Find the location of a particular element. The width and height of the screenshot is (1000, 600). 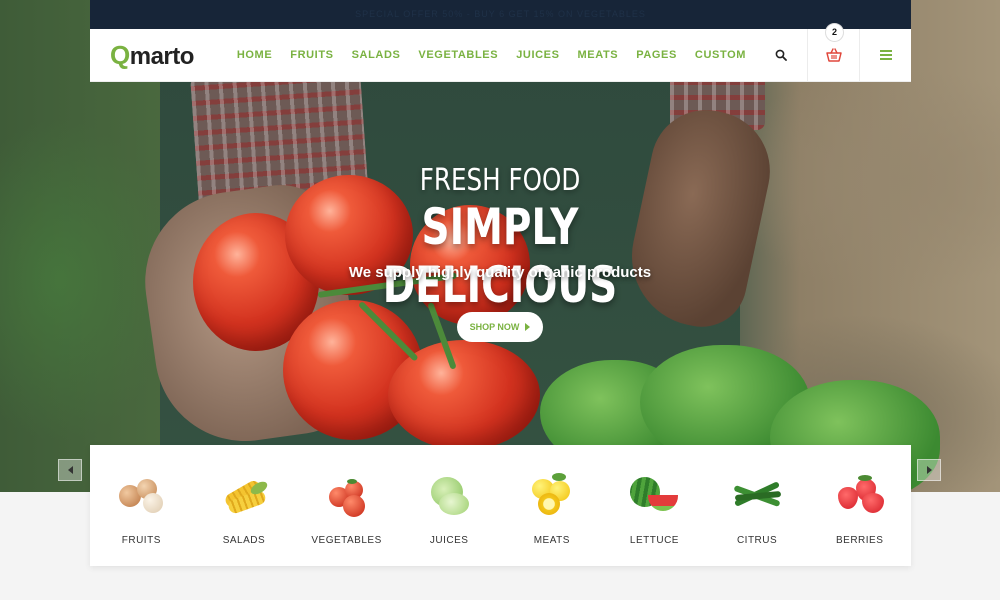

nav-item-salads: SALADS is located at coordinates (376, 55).